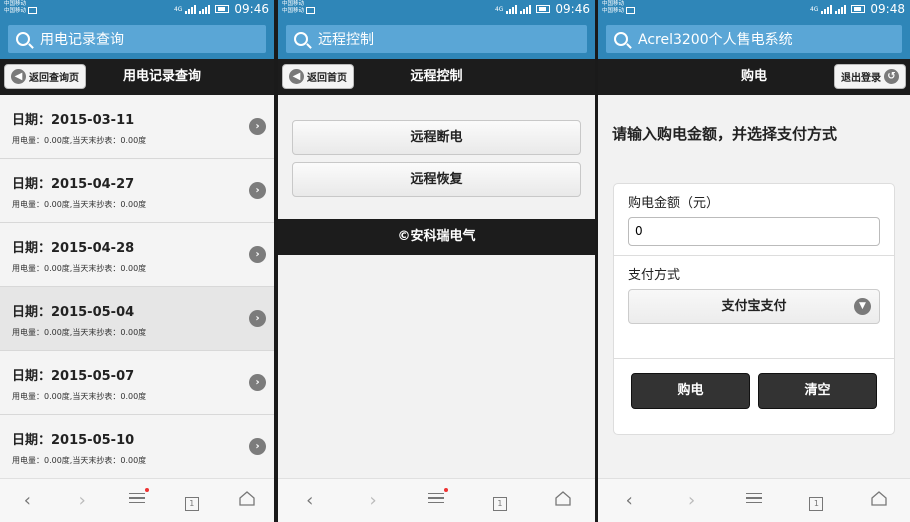 The height and width of the screenshot is (522, 910). I want to click on status-icons: 4G 09:48, so click(857, 9).